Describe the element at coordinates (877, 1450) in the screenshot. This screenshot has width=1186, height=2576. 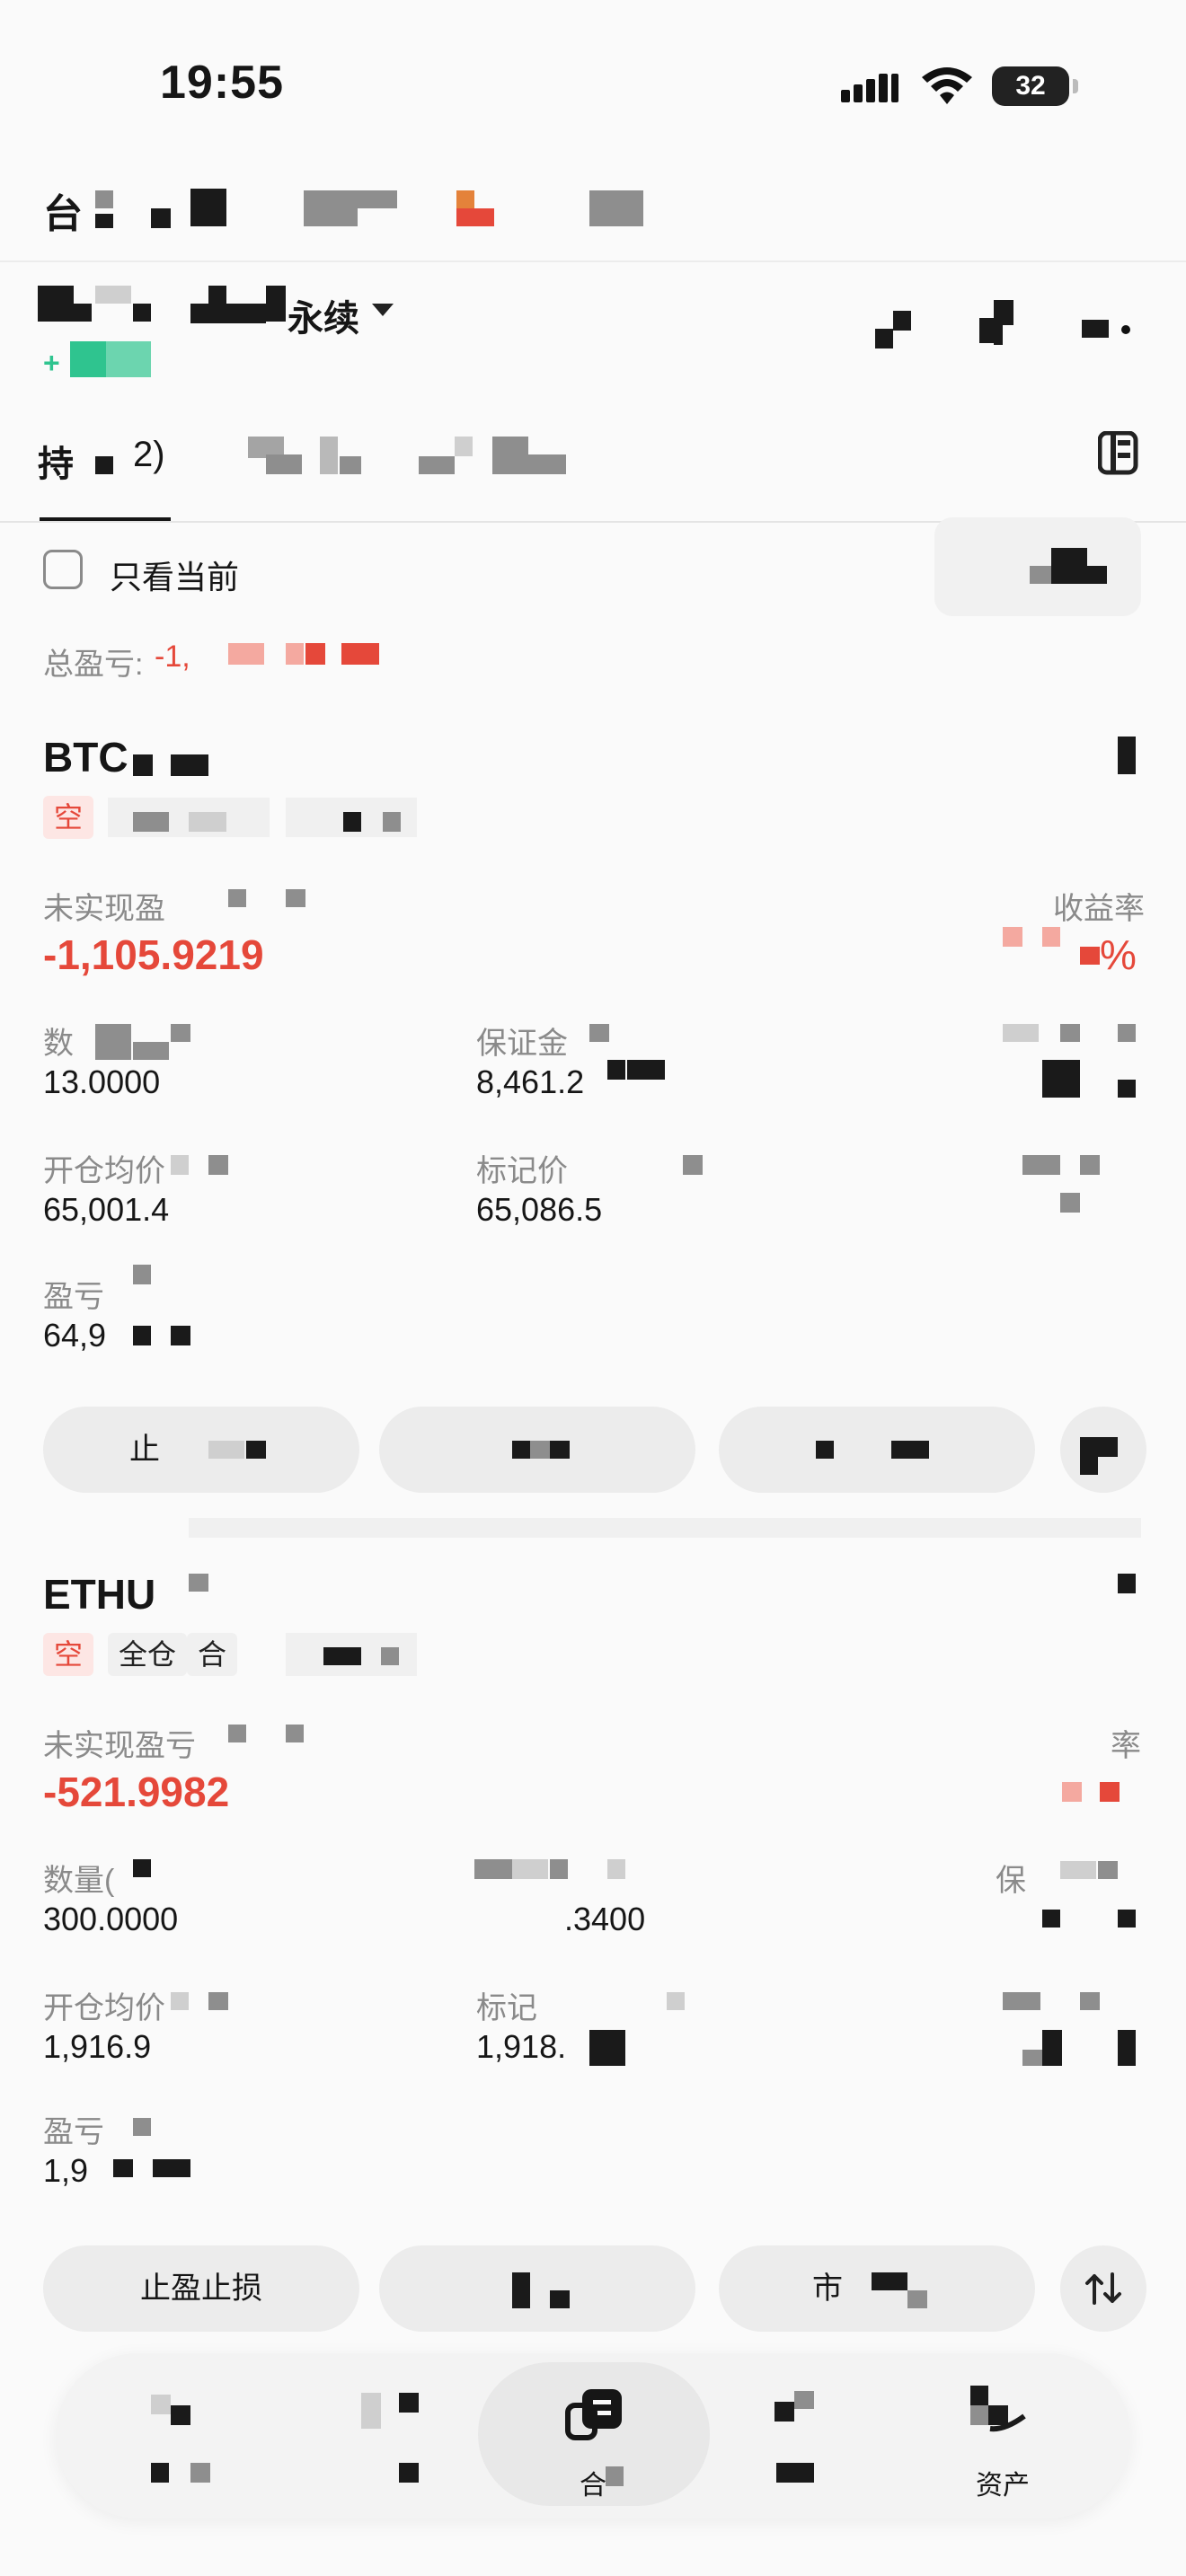
I see `market-close-button` at that location.